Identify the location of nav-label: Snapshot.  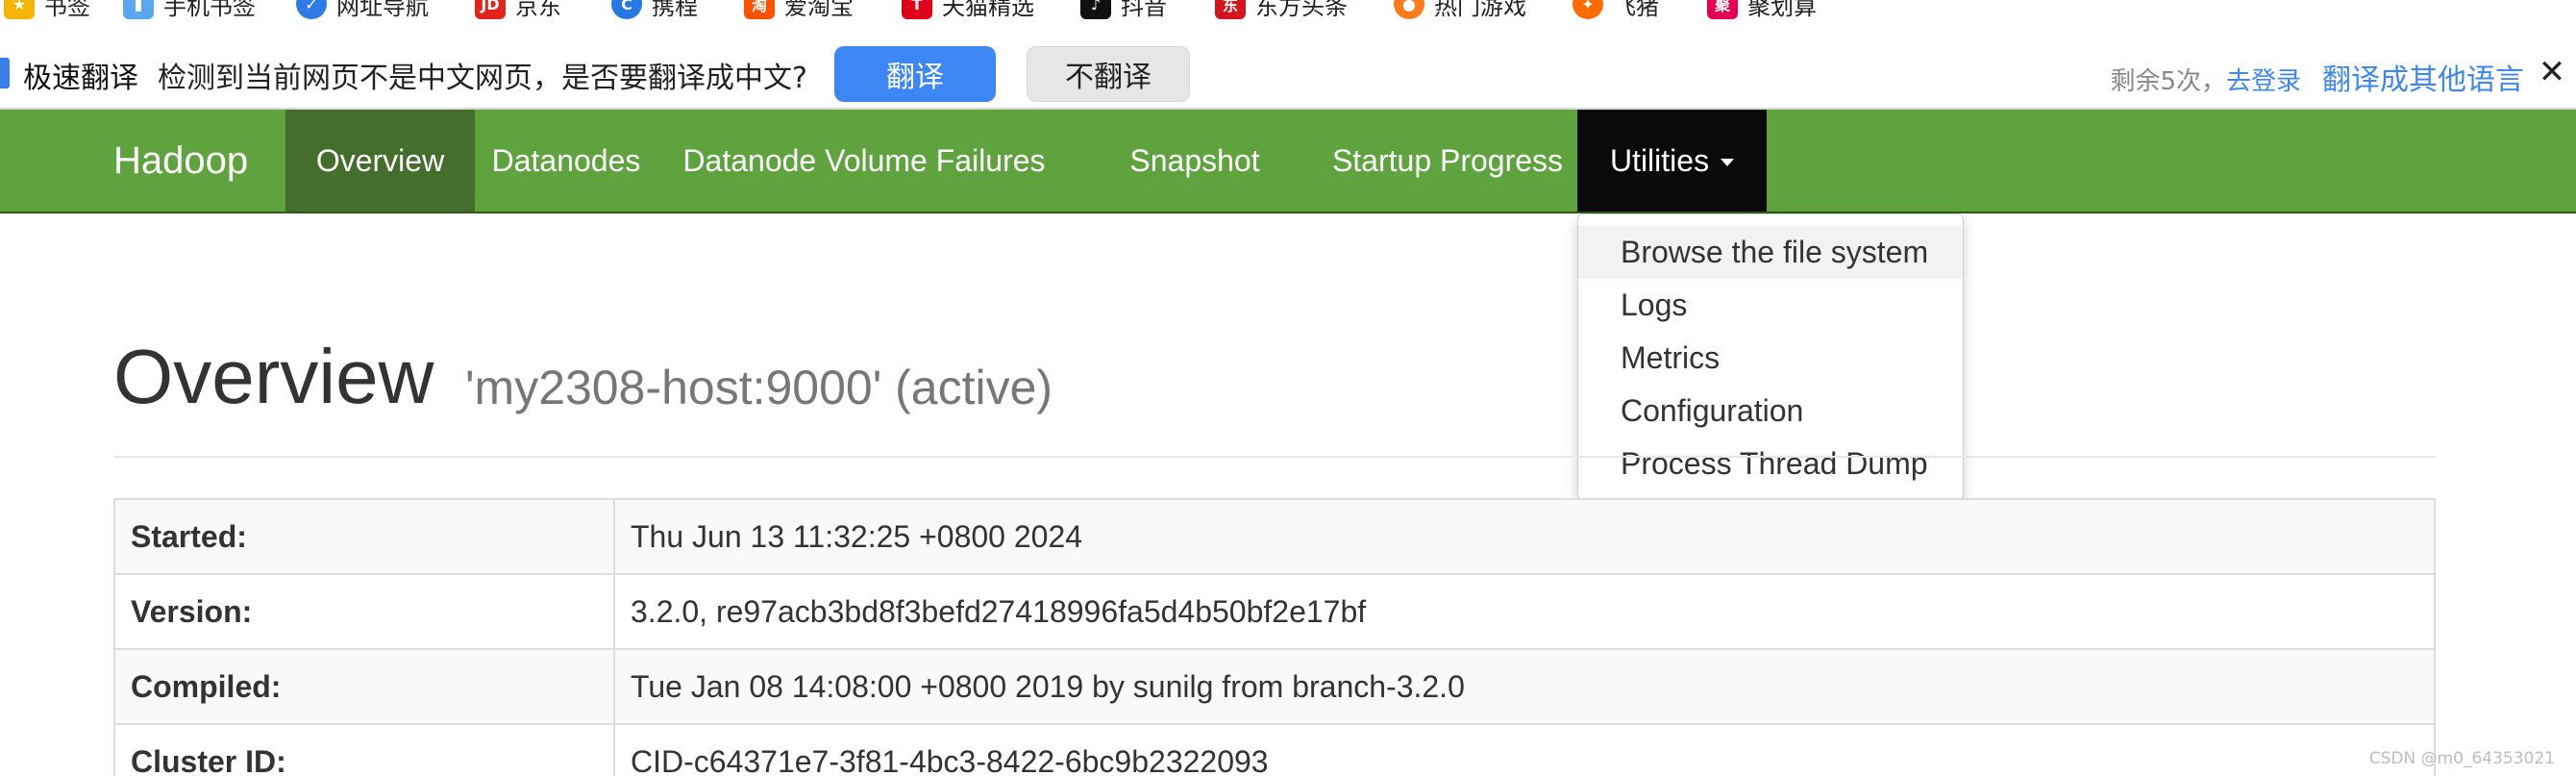
(1194, 160).